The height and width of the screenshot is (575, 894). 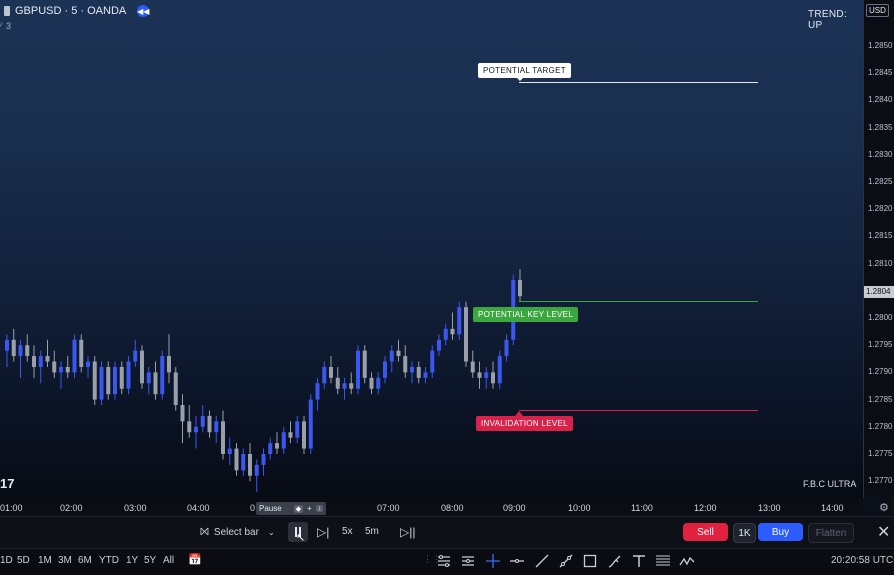 What do you see at coordinates (638, 410) in the screenshot?
I see `invalidation-line` at bounding box center [638, 410].